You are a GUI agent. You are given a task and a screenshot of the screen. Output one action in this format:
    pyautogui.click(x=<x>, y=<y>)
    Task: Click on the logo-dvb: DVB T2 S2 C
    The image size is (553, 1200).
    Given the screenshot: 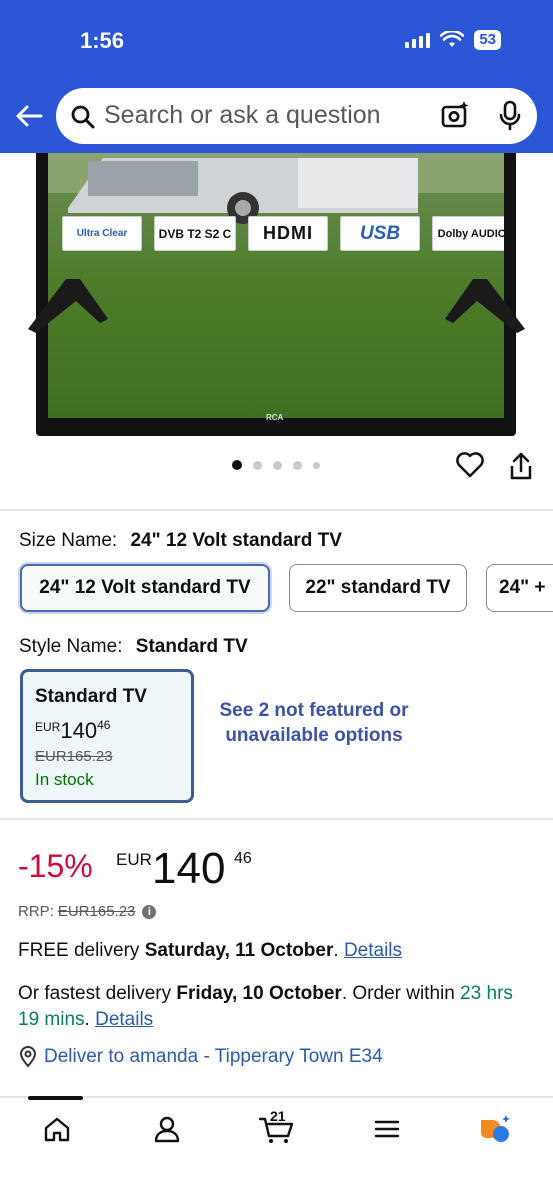 What is the action you would take?
    pyautogui.click(x=195, y=233)
    